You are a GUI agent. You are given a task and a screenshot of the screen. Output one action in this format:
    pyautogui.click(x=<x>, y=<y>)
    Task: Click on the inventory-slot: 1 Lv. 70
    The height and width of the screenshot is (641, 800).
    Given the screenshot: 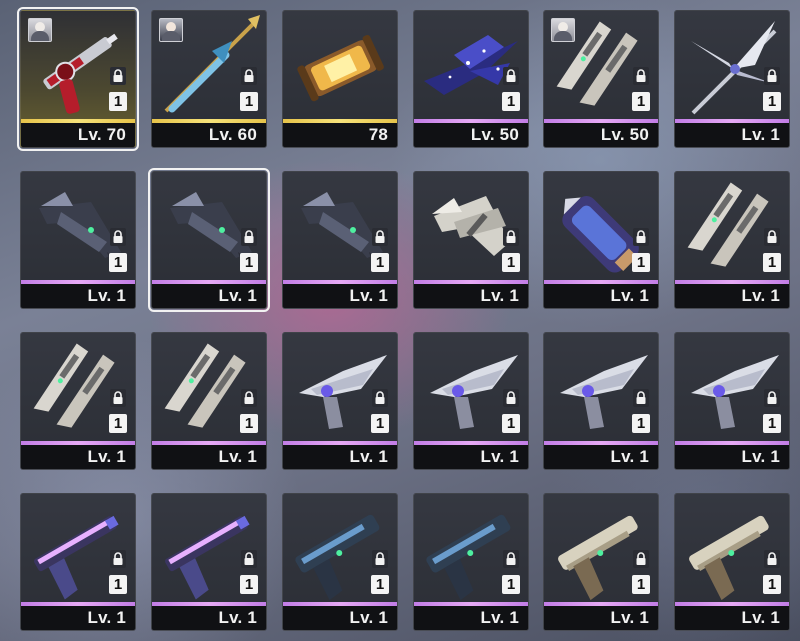 What is the action you would take?
    pyautogui.click(x=78, y=79)
    